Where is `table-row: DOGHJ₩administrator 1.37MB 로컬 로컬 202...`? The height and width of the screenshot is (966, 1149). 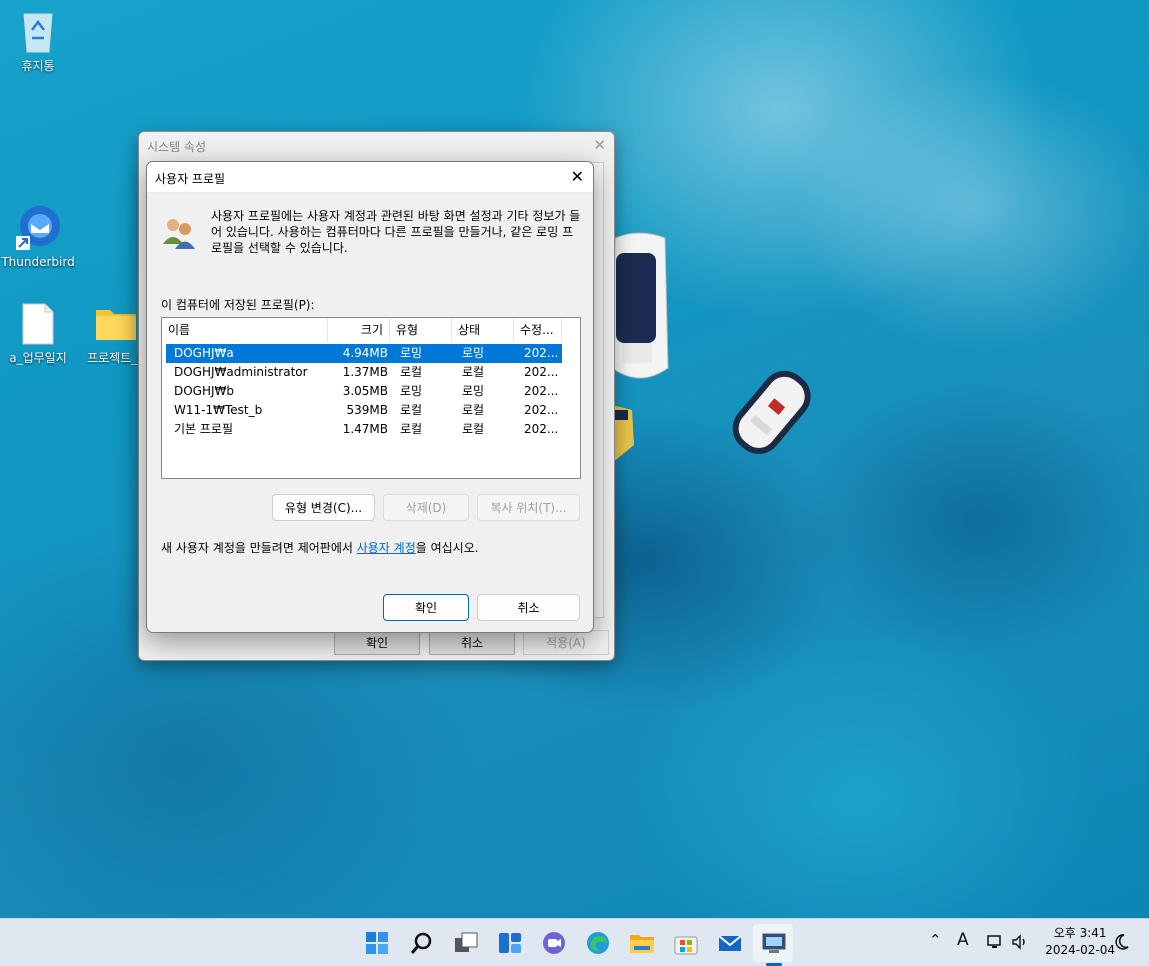
table-row: DOGHJ₩administrator 1.37MB 로컬 로컬 202... is located at coordinates (364, 372).